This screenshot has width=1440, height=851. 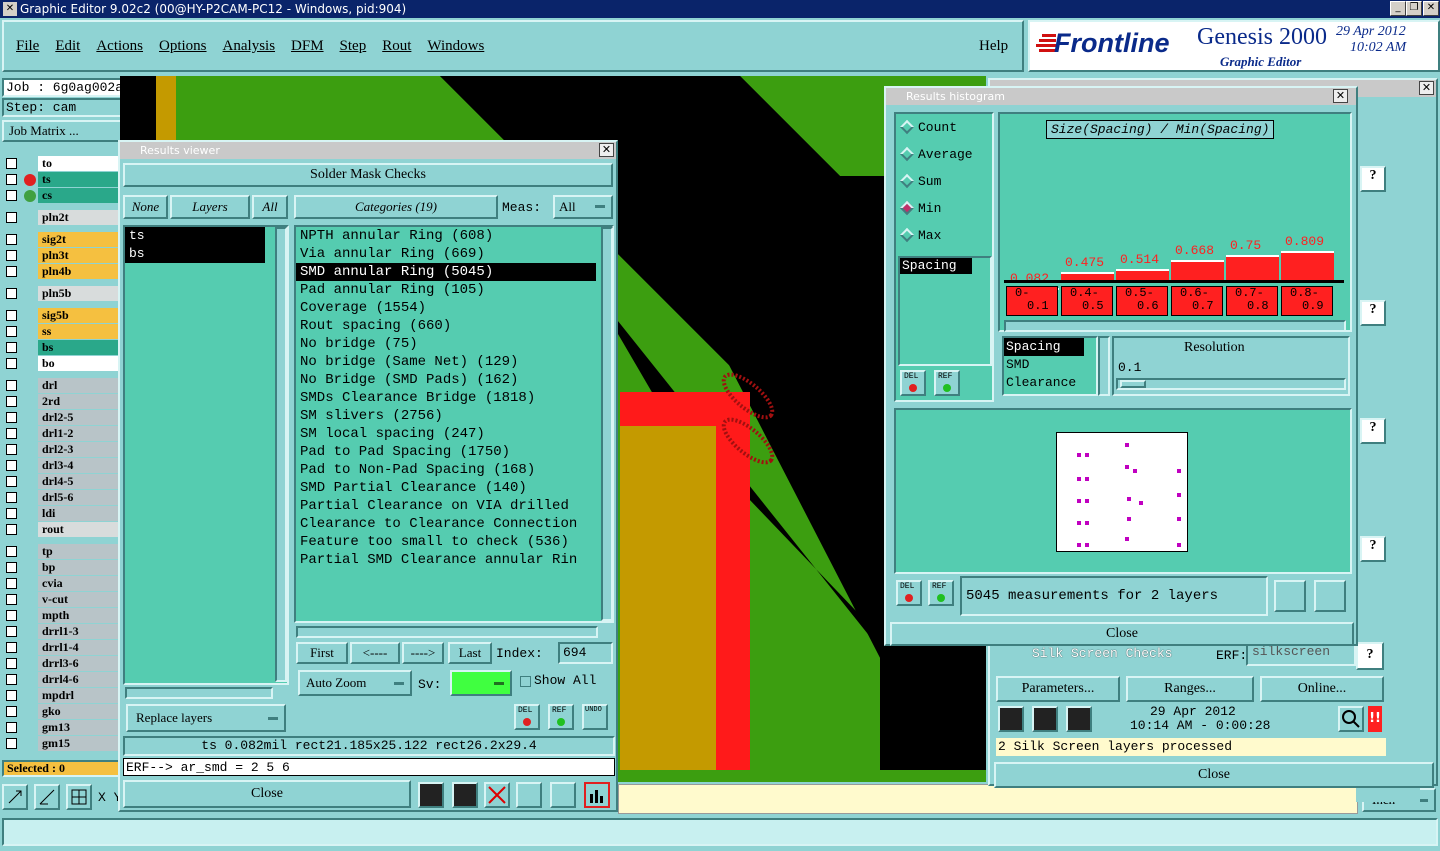 What do you see at coordinates (307, 46) in the screenshot?
I see `menu-dfm: DFM` at bounding box center [307, 46].